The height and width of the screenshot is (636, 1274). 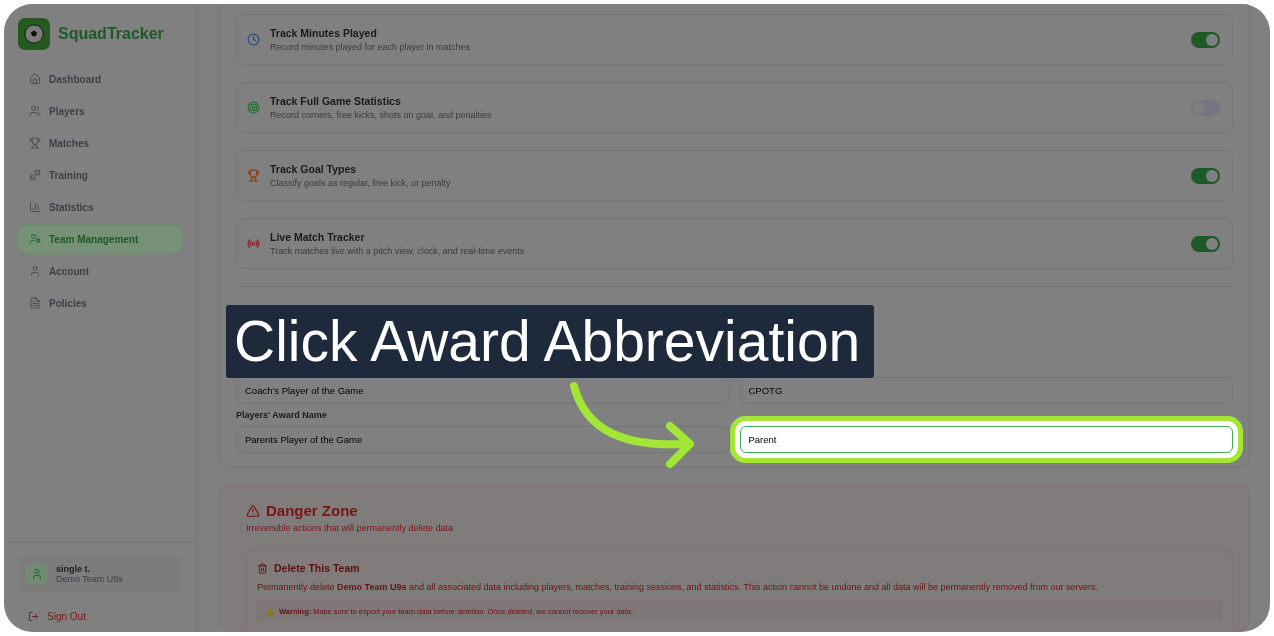 What do you see at coordinates (100, 143) in the screenshot?
I see `nav-item: Matches` at bounding box center [100, 143].